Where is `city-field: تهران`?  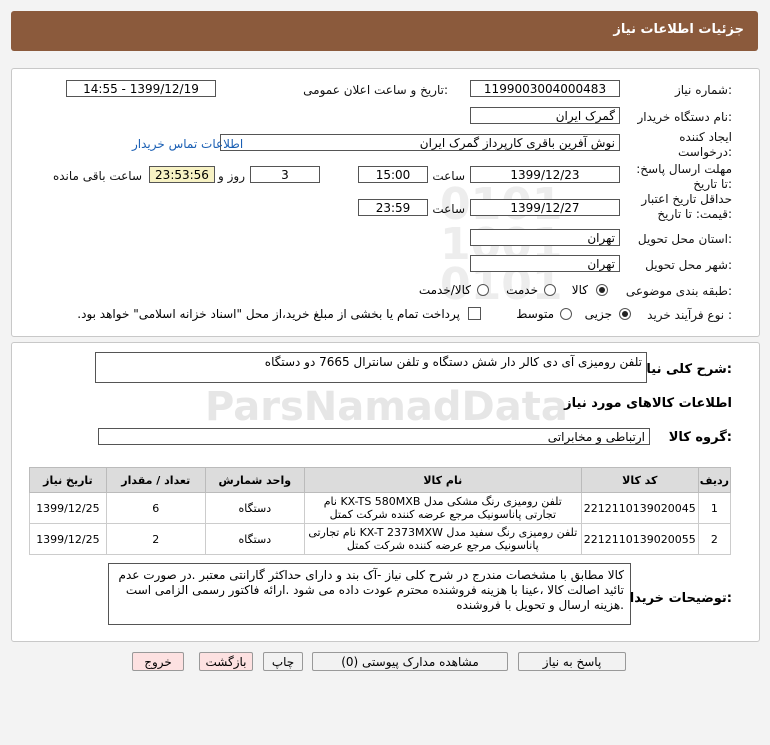 city-field: تهران is located at coordinates (545, 263).